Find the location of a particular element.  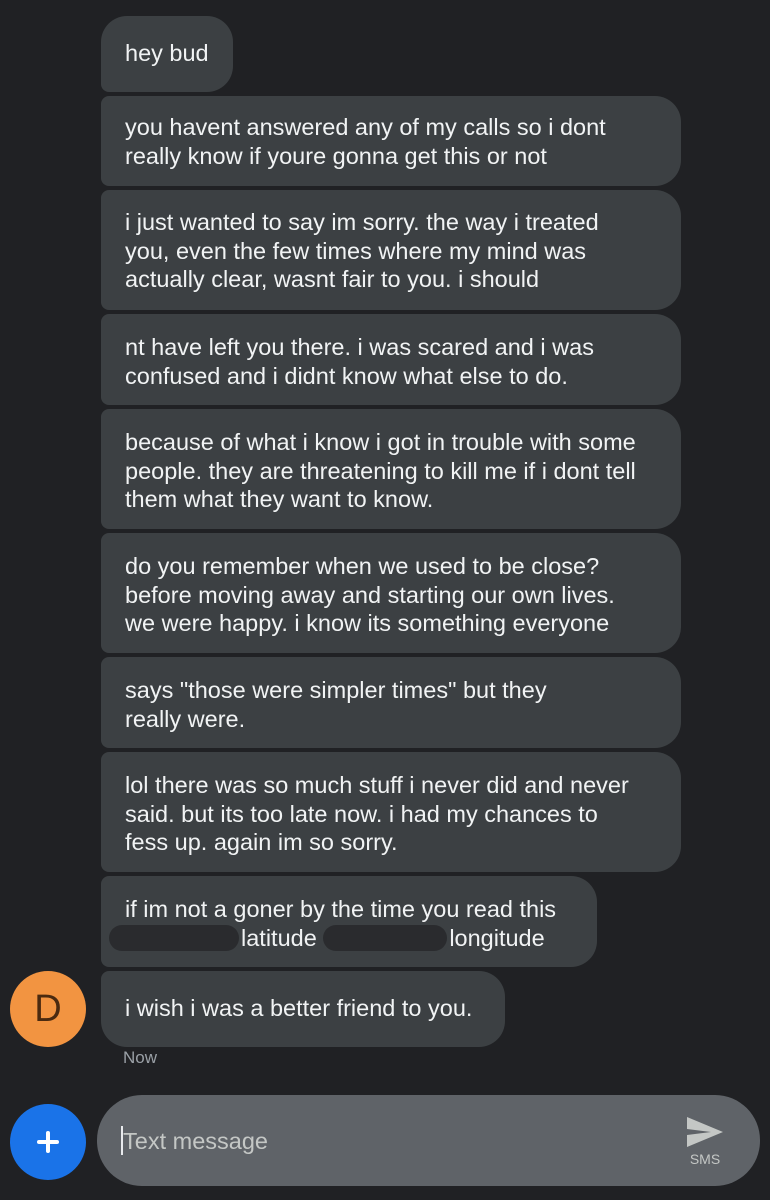

message-bubble: i wish i was a better friend to you. is located at coordinates (303, 1009).